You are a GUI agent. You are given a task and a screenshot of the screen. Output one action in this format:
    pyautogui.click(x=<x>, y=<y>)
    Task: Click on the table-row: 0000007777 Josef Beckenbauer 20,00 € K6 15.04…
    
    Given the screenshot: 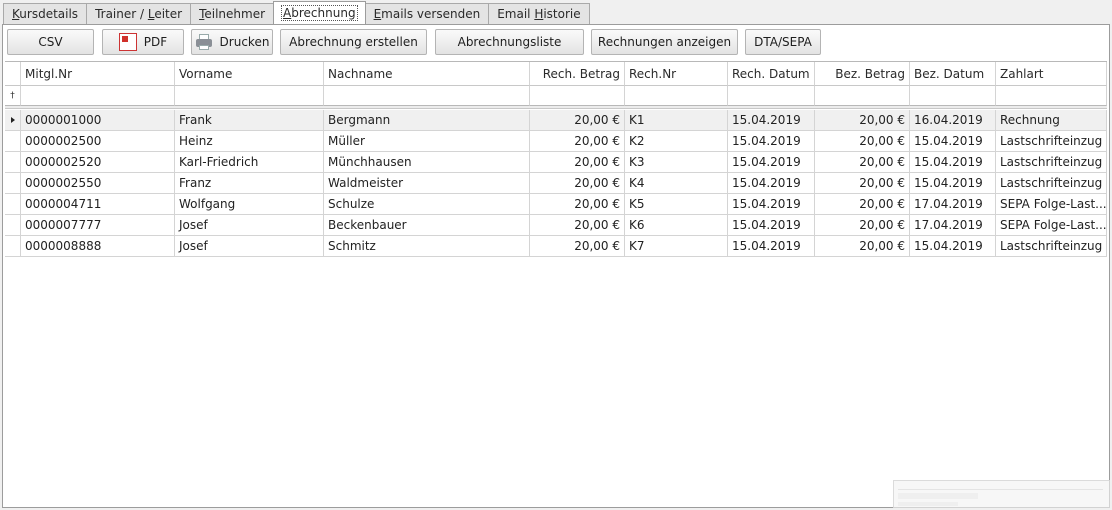 What is the action you would take?
    pyautogui.click(x=556, y=225)
    